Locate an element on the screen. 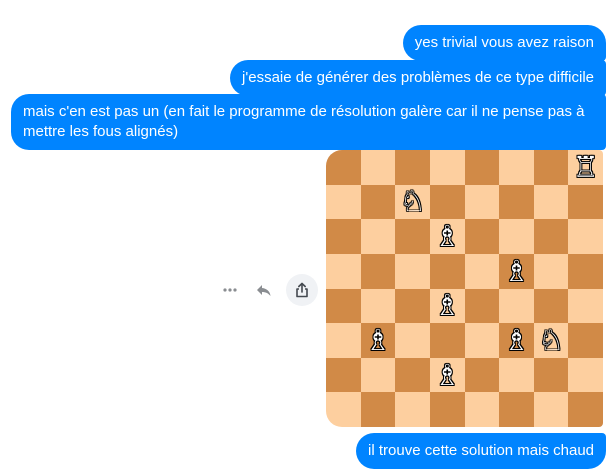 The height and width of the screenshot is (470, 613). message-text: il trouve cette solution mais chaud is located at coordinates (481, 450).